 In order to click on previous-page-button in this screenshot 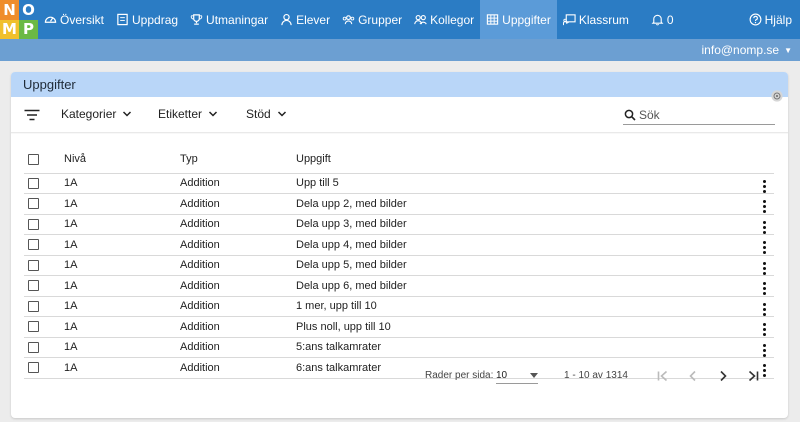, I will do `click(693, 376)`.